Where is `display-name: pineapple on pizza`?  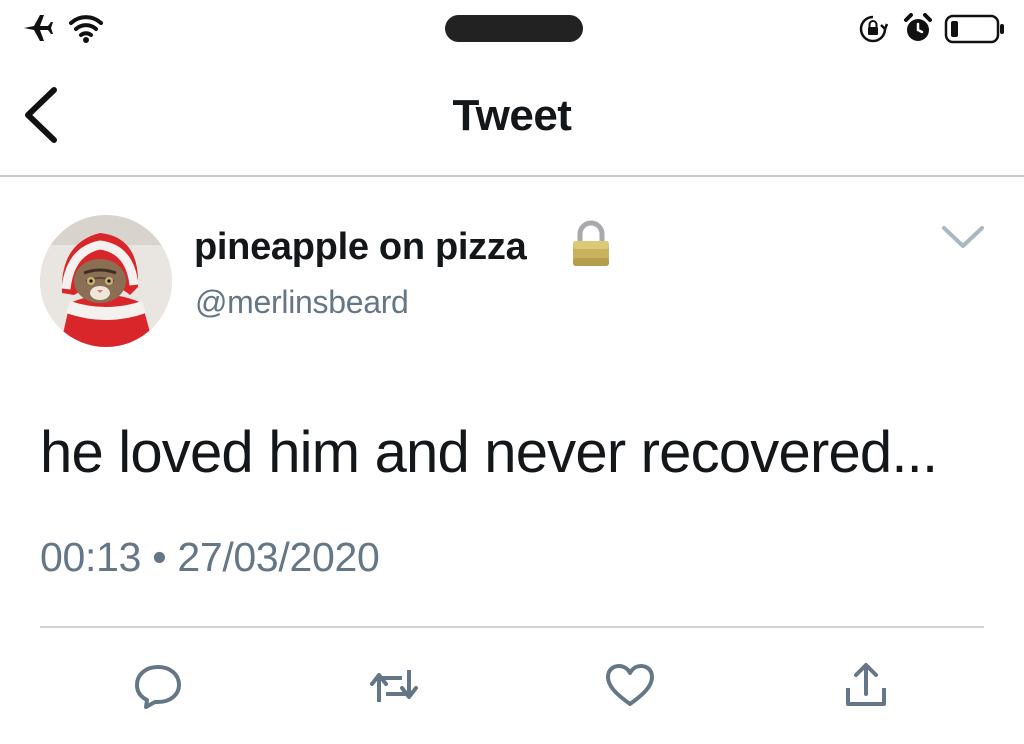
display-name: pineapple on pizza is located at coordinates (360, 247).